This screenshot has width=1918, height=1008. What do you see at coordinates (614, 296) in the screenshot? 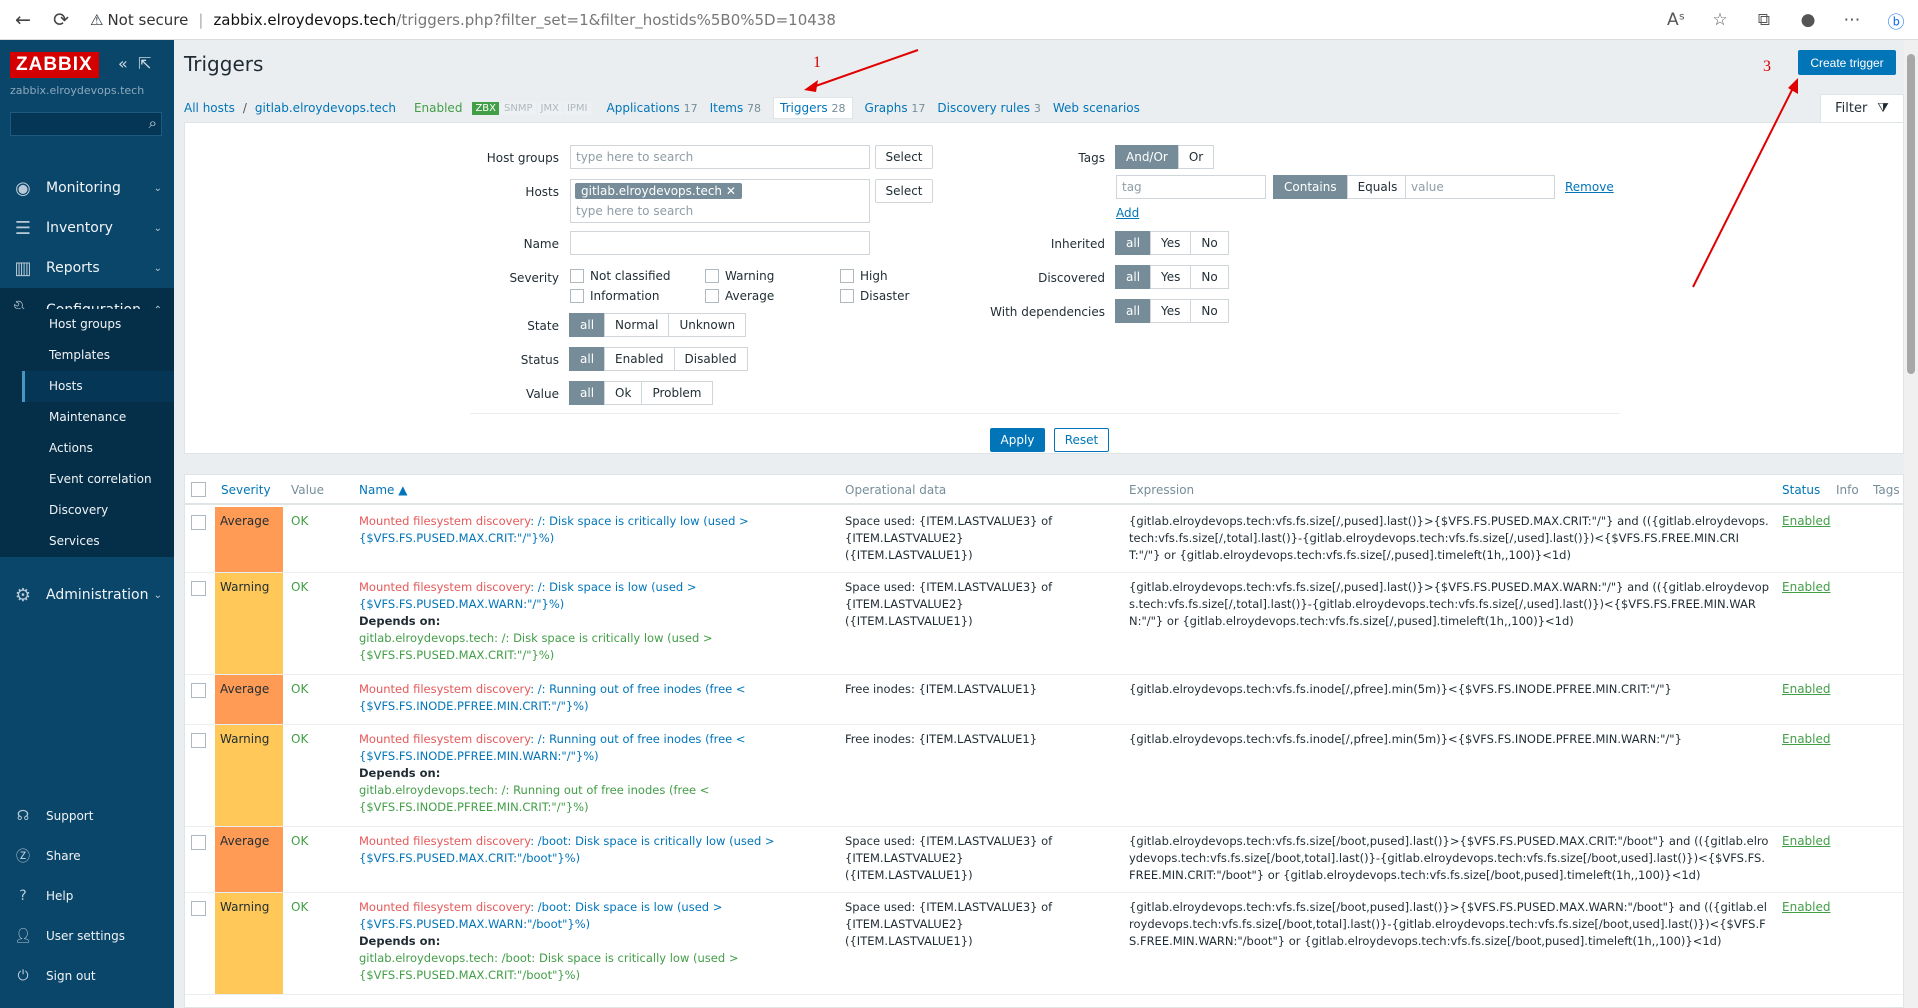
I see `severity-information: Information` at bounding box center [614, 296].